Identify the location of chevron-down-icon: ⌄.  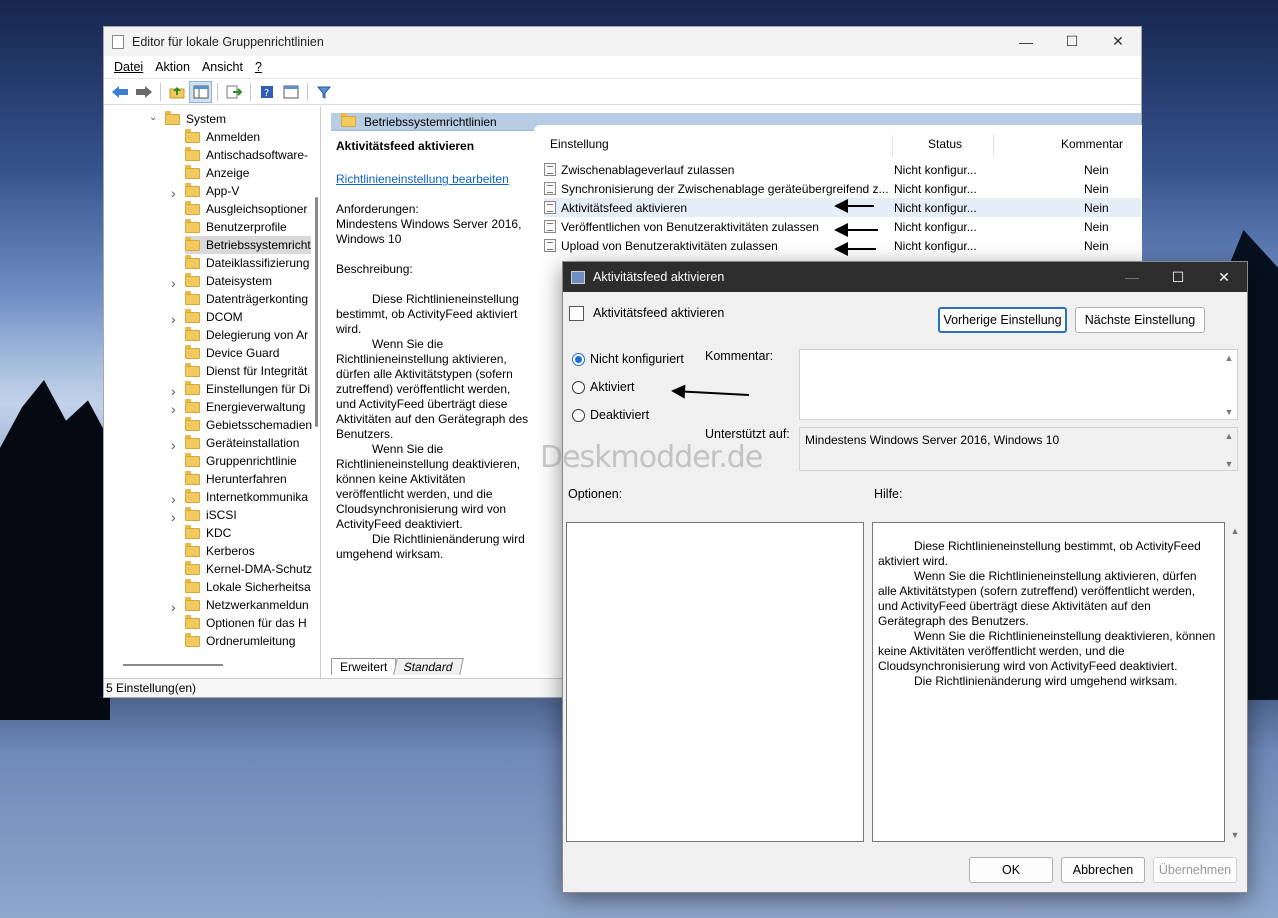
(153, 117).